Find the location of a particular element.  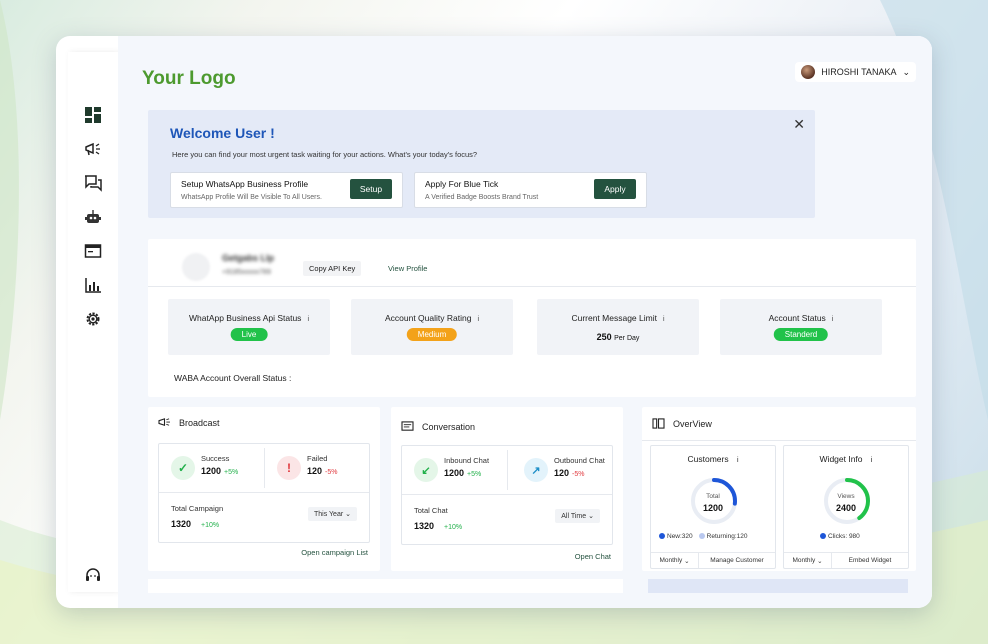

sidebar-item-bot is located at coordinates (93, 217).